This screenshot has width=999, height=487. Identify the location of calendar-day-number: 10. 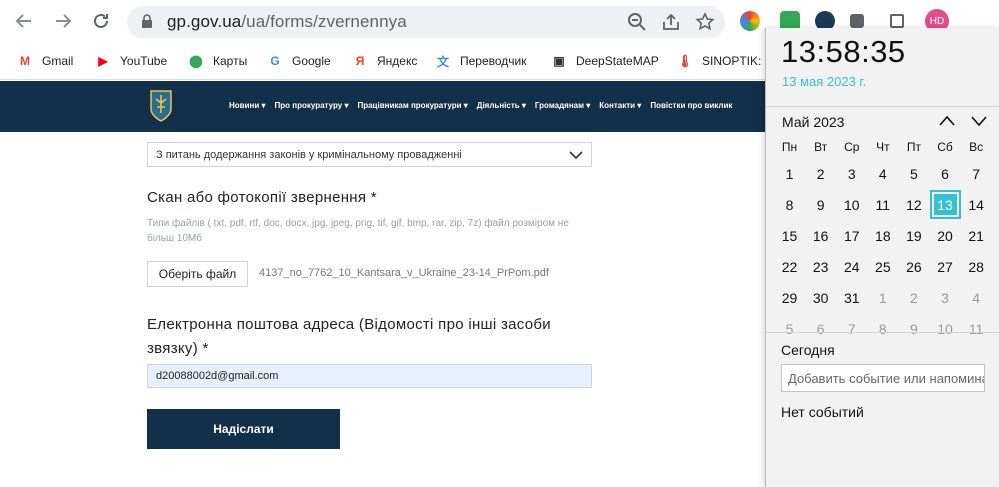
(851, 204).